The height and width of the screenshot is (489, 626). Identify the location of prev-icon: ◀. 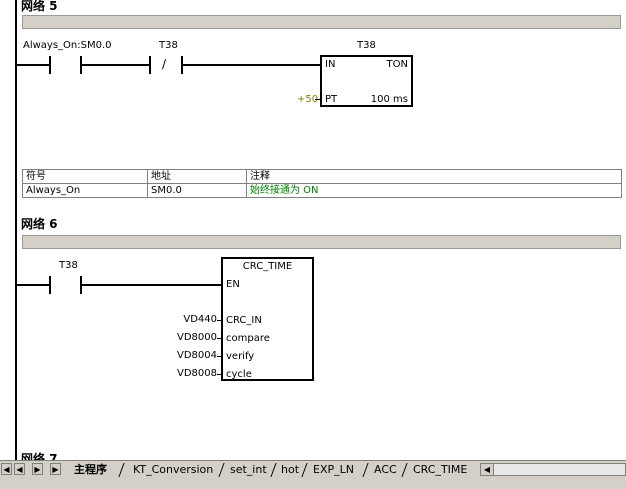
(19, 469).